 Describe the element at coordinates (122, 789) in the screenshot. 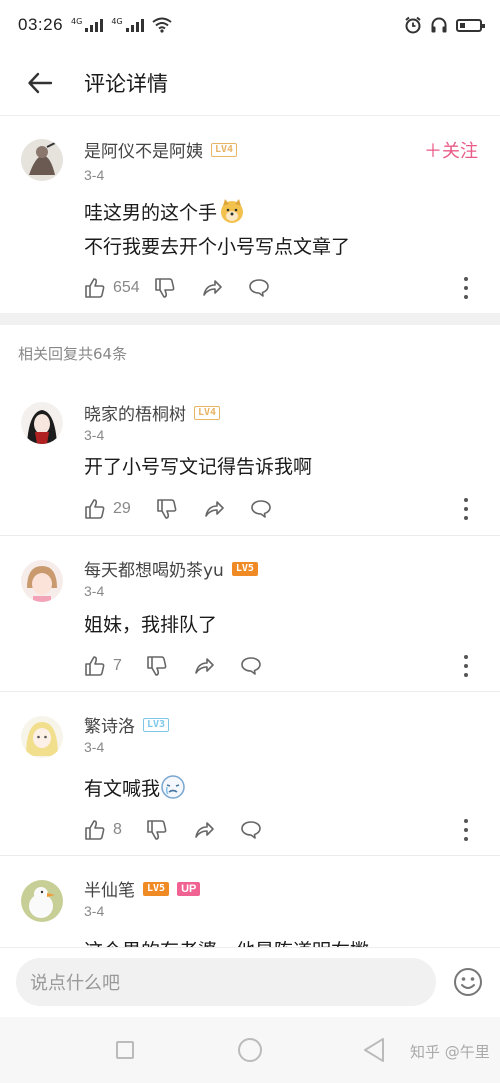

I see `comment-text-label: 有文喊我` at that location.